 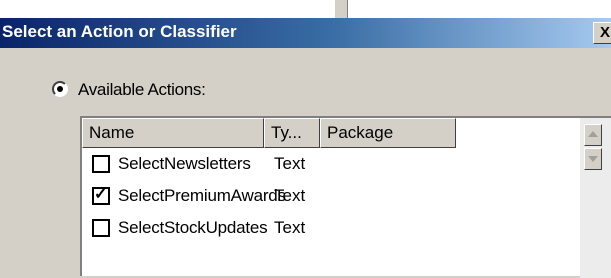 I want to click on scroll-up-button, so click(x=593, y=135).